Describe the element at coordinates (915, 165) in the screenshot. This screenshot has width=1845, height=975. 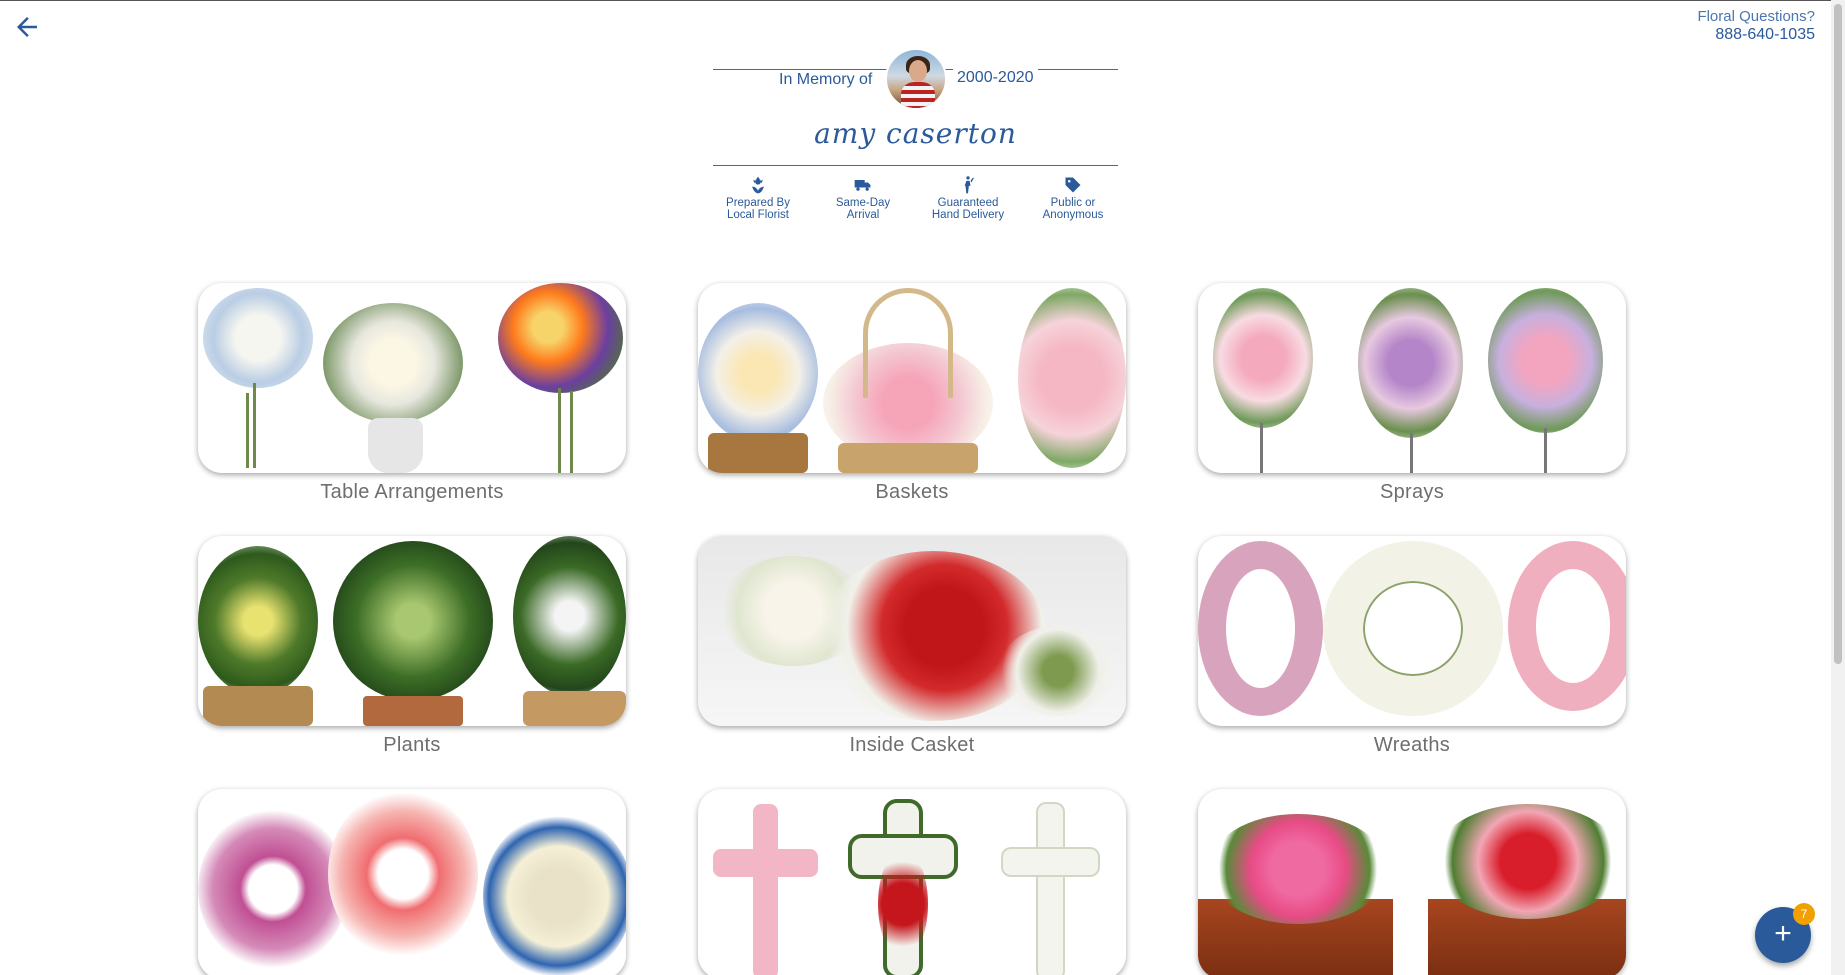
I see `divider-bottom` at that location.